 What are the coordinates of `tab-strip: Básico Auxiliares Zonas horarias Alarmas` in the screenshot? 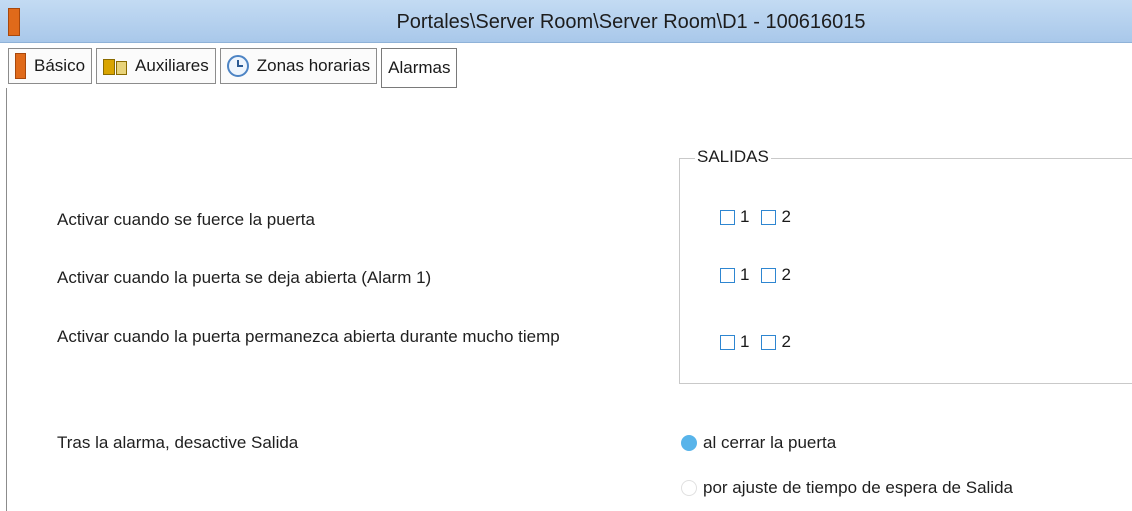 It's located at (234, 68).